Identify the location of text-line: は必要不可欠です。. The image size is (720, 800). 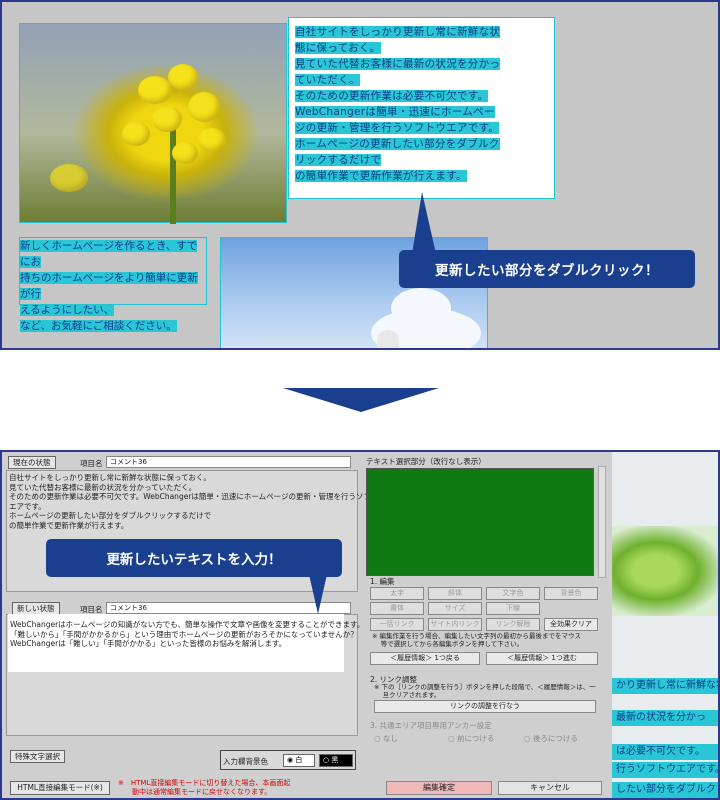
(665, 752).